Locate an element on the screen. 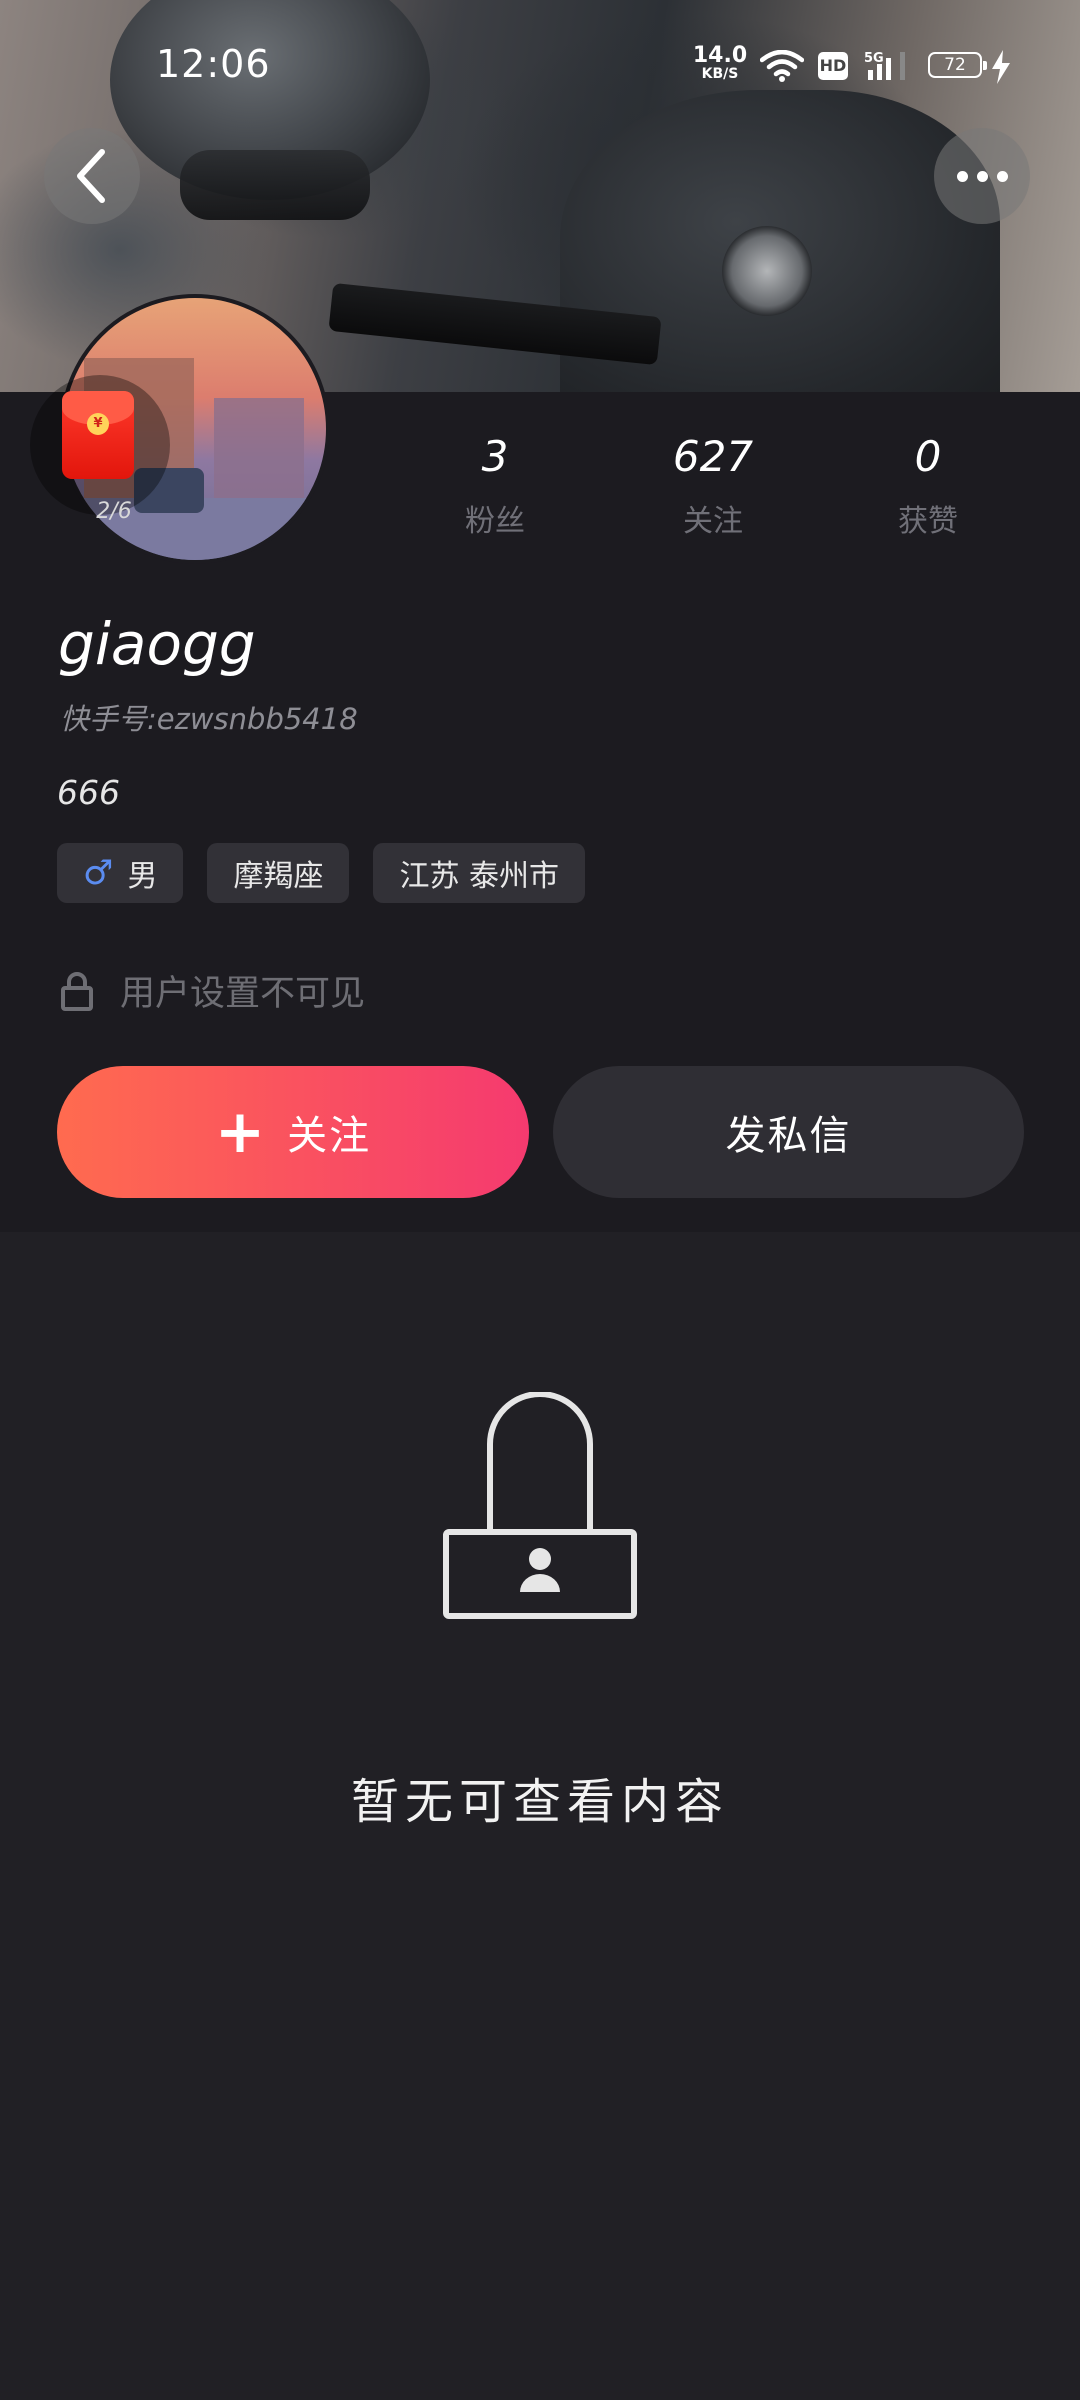 The height and width of the screenshot is (2400, 1080). stat-following: 627 关注 is located at coordinates (713, 486).